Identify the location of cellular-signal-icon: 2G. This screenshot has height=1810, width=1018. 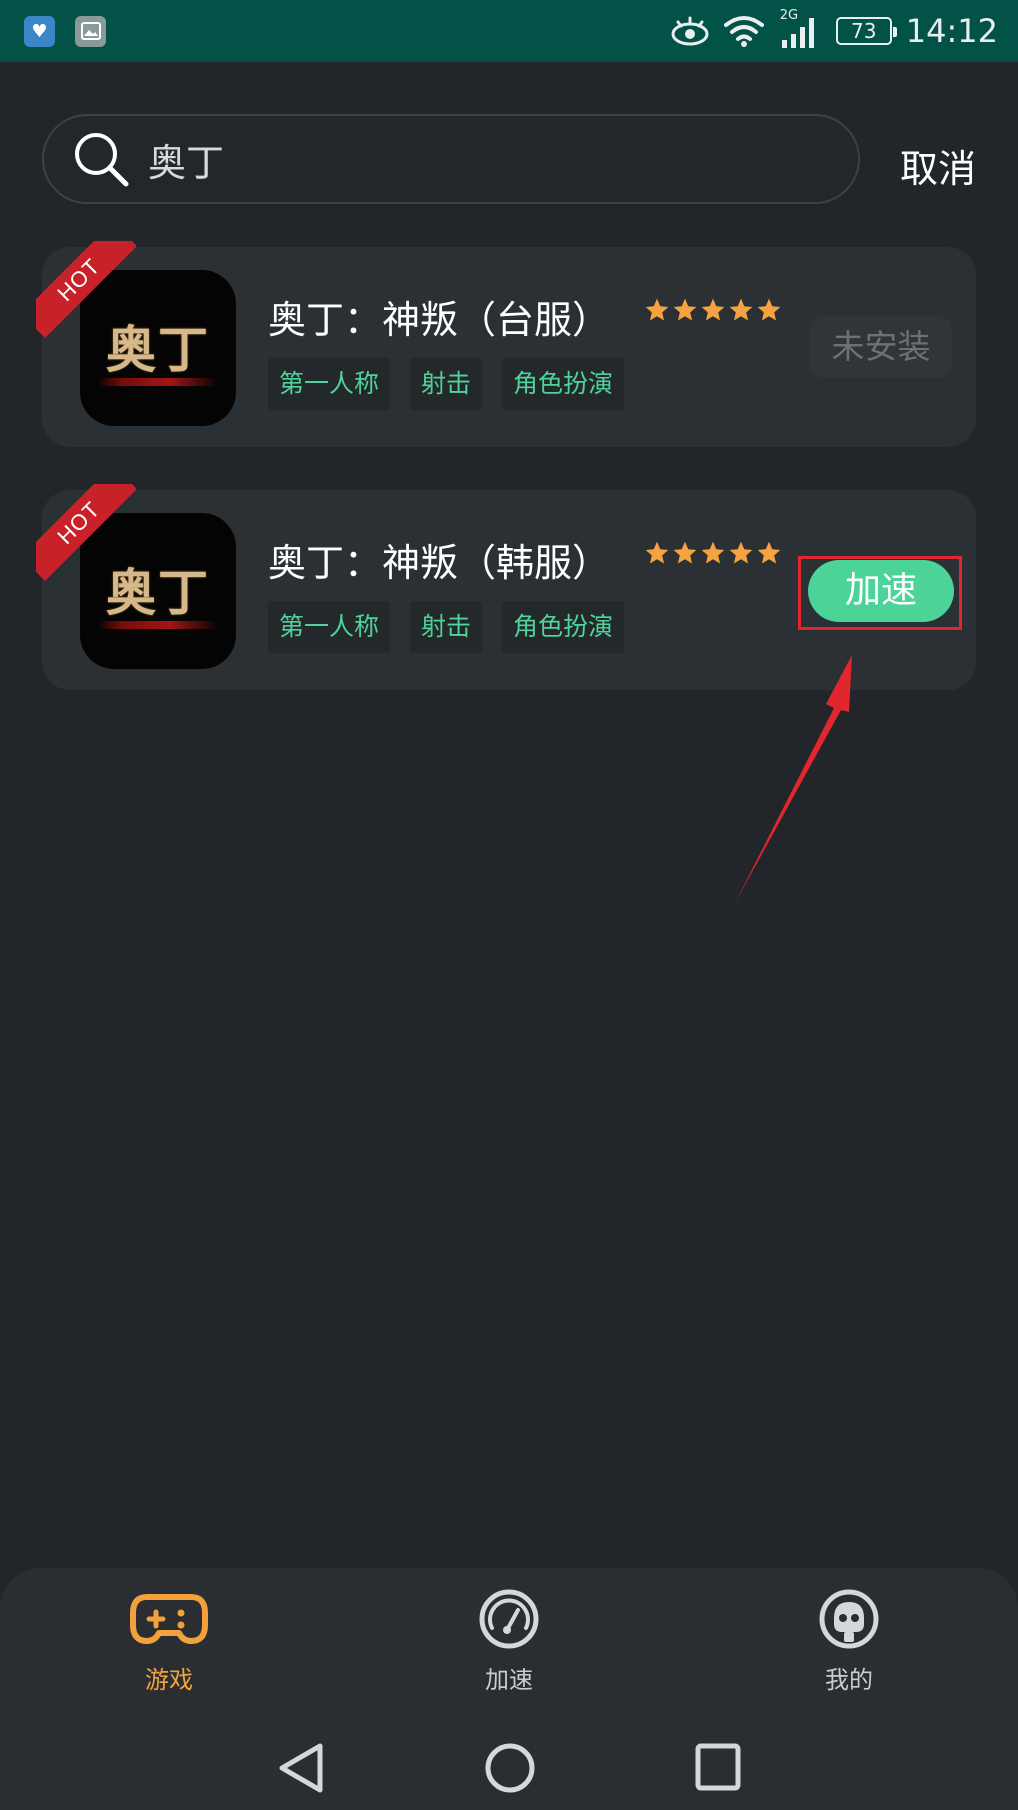
(800, 29).